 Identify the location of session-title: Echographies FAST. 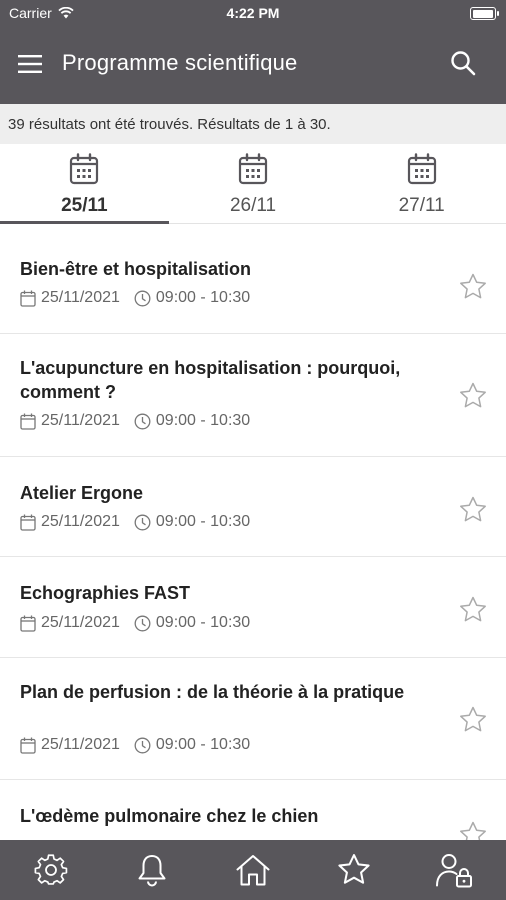
(105, 593).